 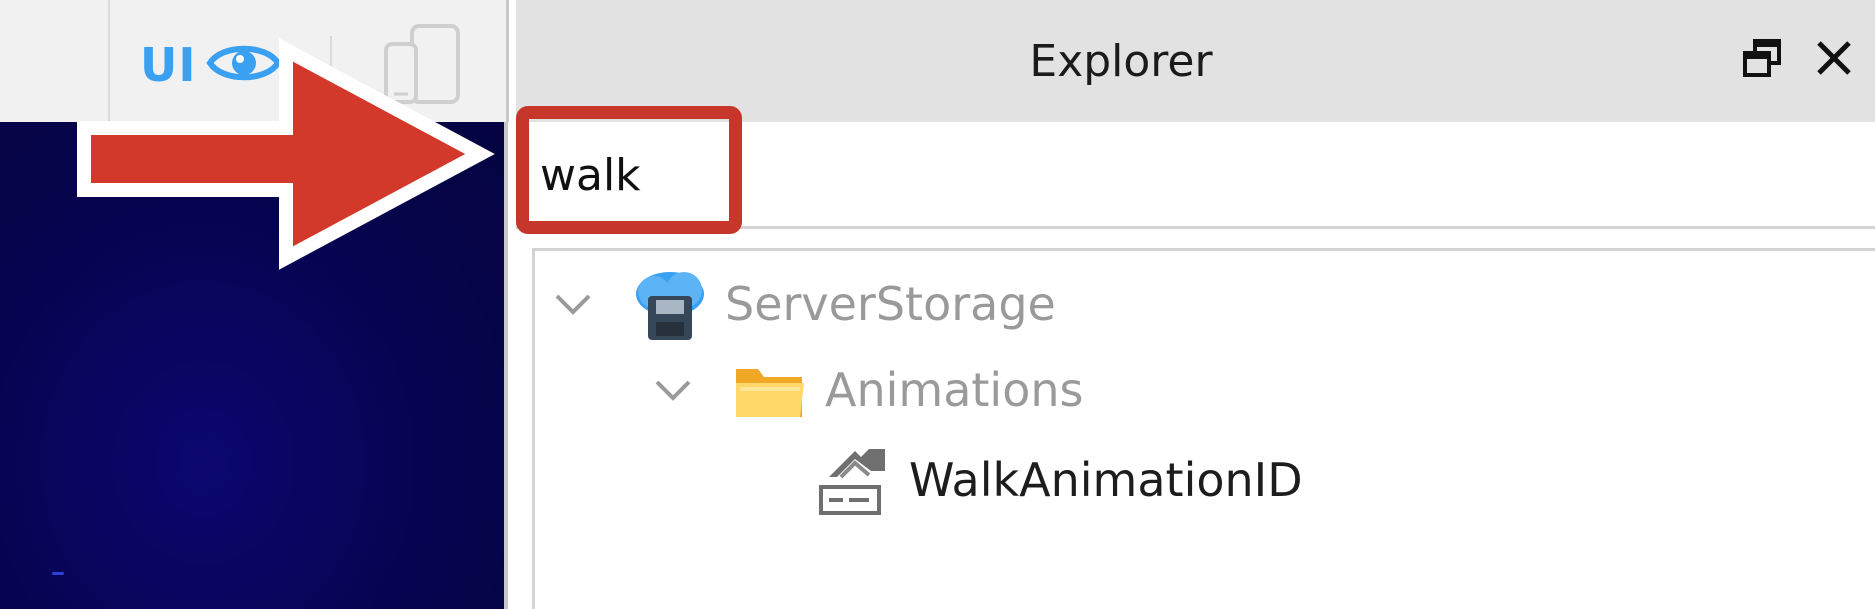 What do you see at coordinates (940, 175) in the screenshot?
I see `explorer-search-input` at bounding box center [940, 175].